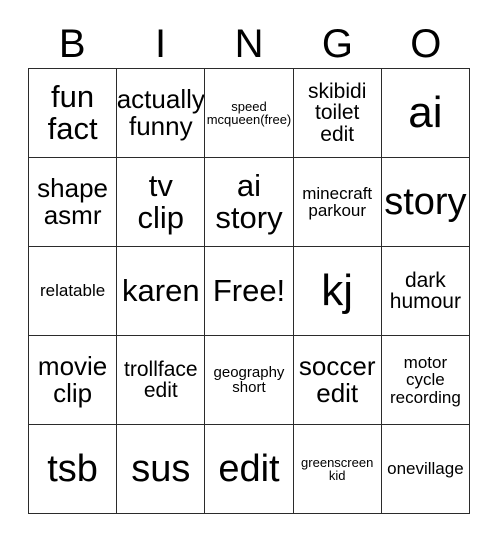 This screenshot has width=500, height=544. I want to click on bingo-cell-g3: kj, so click(337, 291).